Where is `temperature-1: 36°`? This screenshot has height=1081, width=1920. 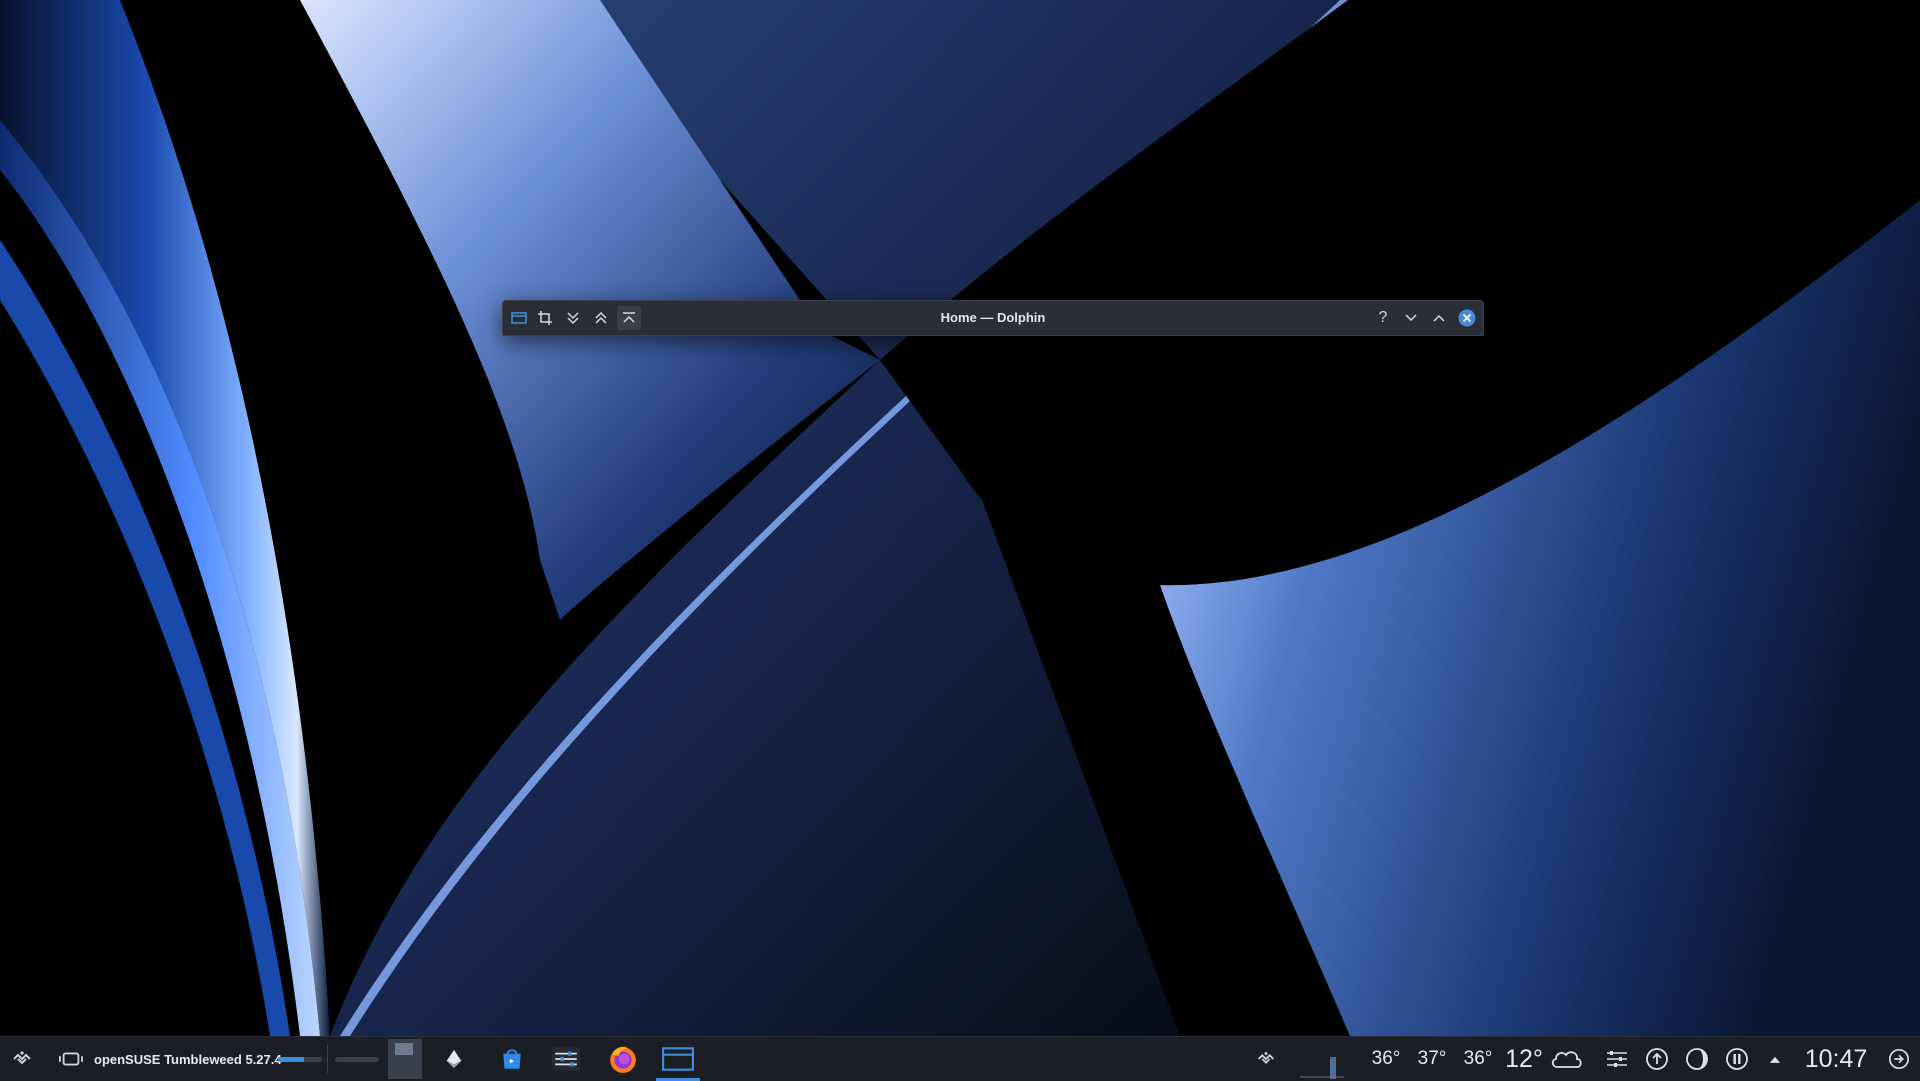
temperature-1: 36° is located at coordinates (1386, 1059).